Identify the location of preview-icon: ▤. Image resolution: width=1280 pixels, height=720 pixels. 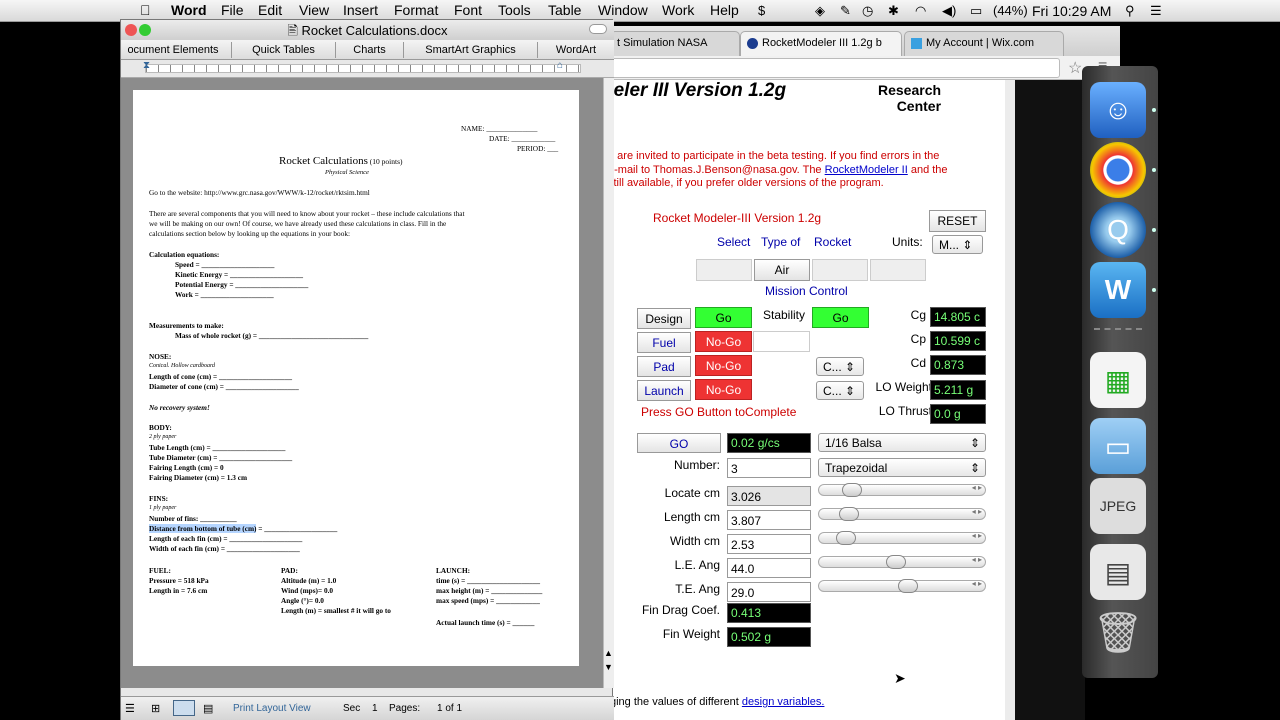
(1118, 572).